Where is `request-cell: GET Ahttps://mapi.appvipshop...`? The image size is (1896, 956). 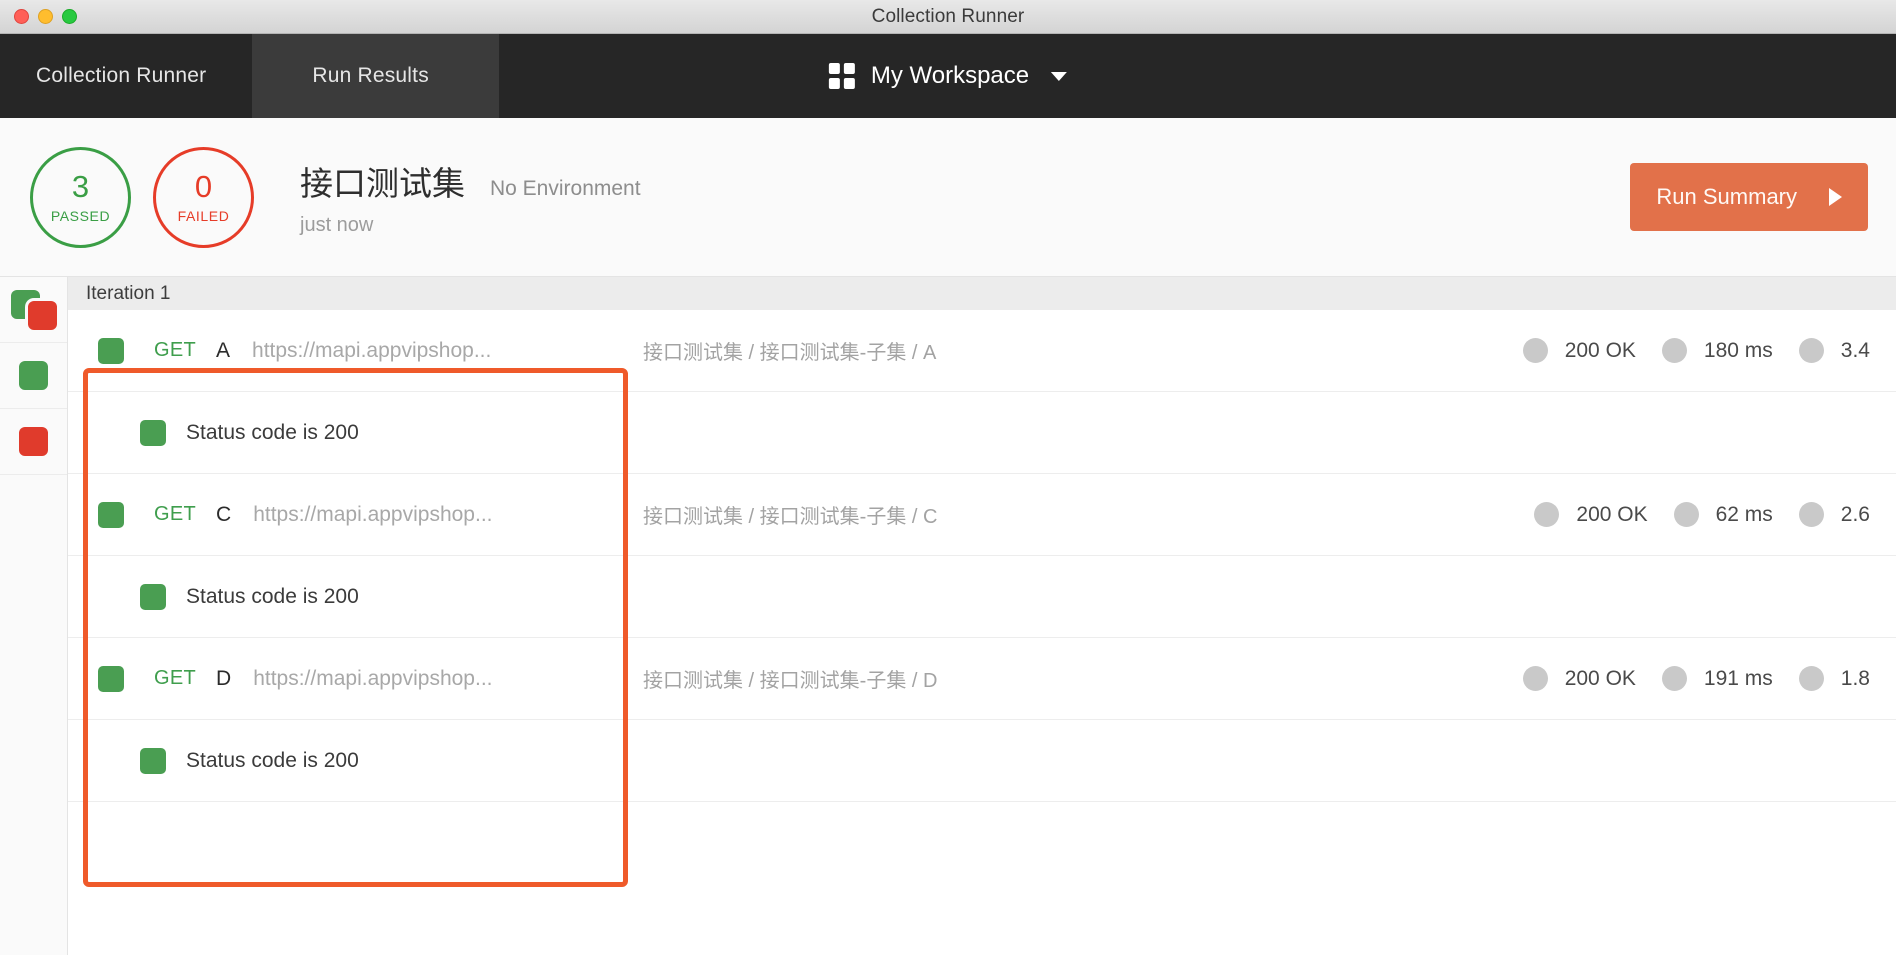 request-cell: GET Ahttps://mapi.appvipshop... is located at coordinates (346, 350).